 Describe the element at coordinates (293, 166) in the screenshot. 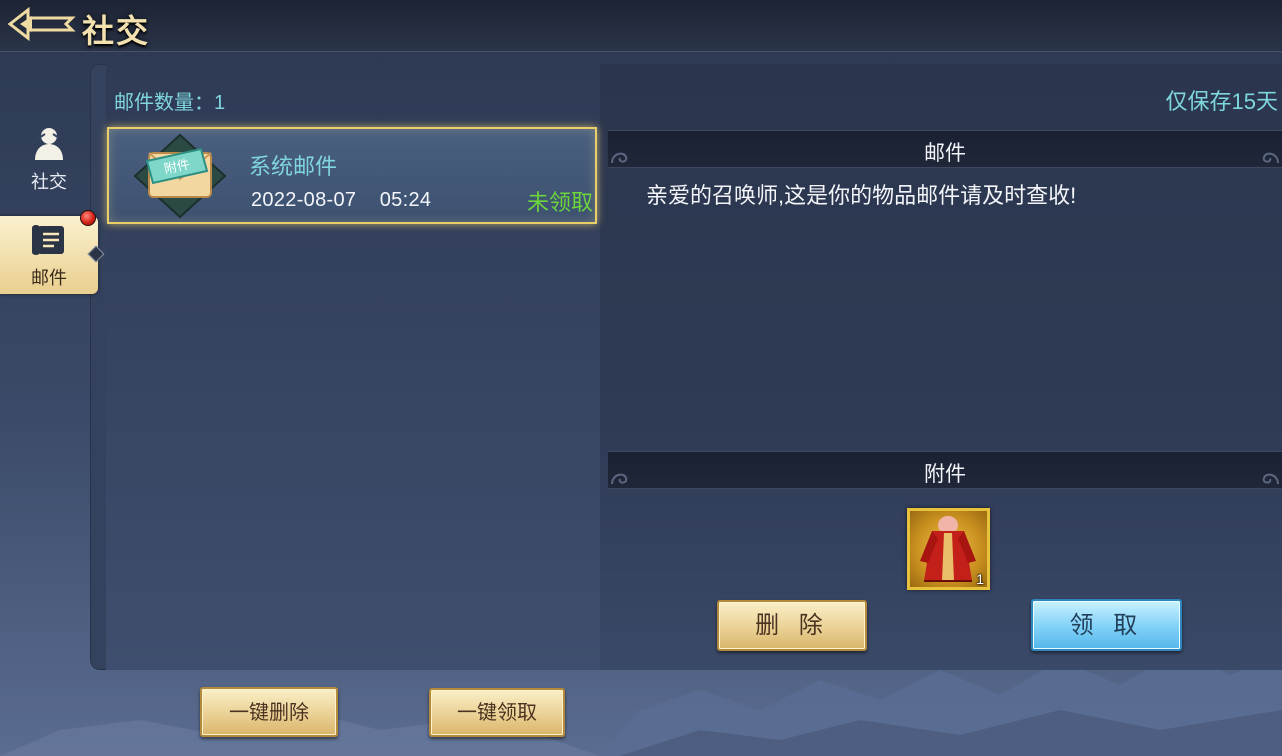

I see `mail-subject: 系统邮件` at that location.